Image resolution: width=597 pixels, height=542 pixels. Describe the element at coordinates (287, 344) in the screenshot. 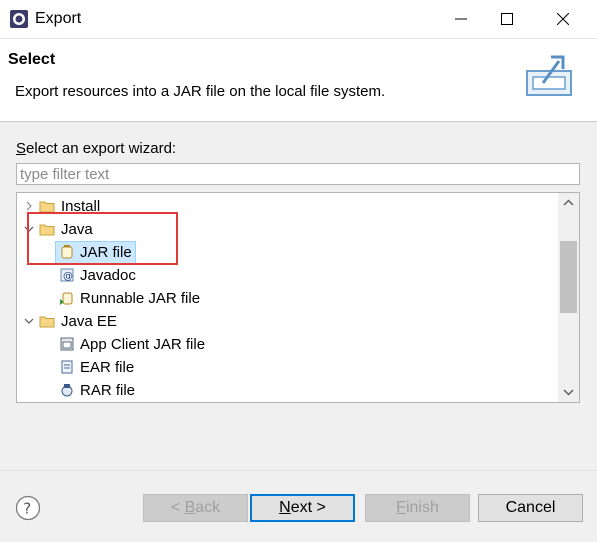

I see `tree-item-app-client-jar-file: App Client JAR file` at that location.